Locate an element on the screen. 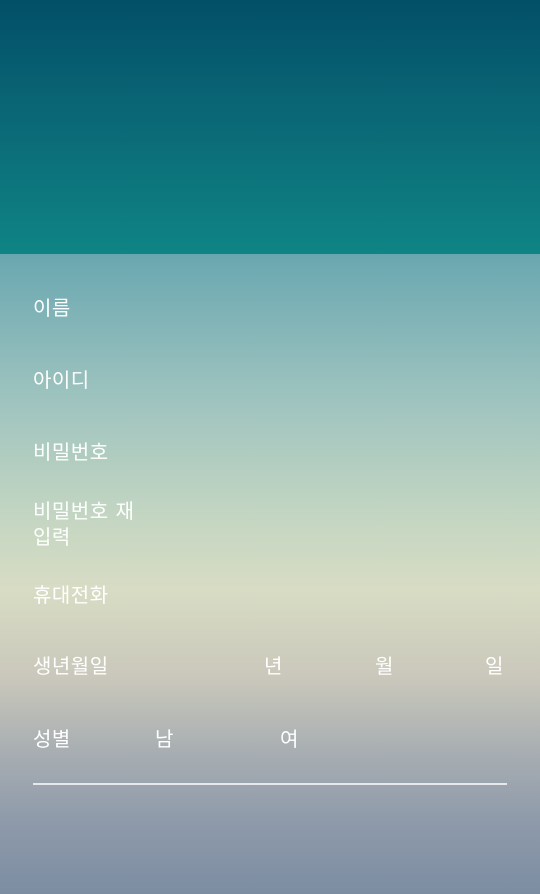 The height and width of the screenshot is (894, 540). name-input is located at coordinates (330, 308).